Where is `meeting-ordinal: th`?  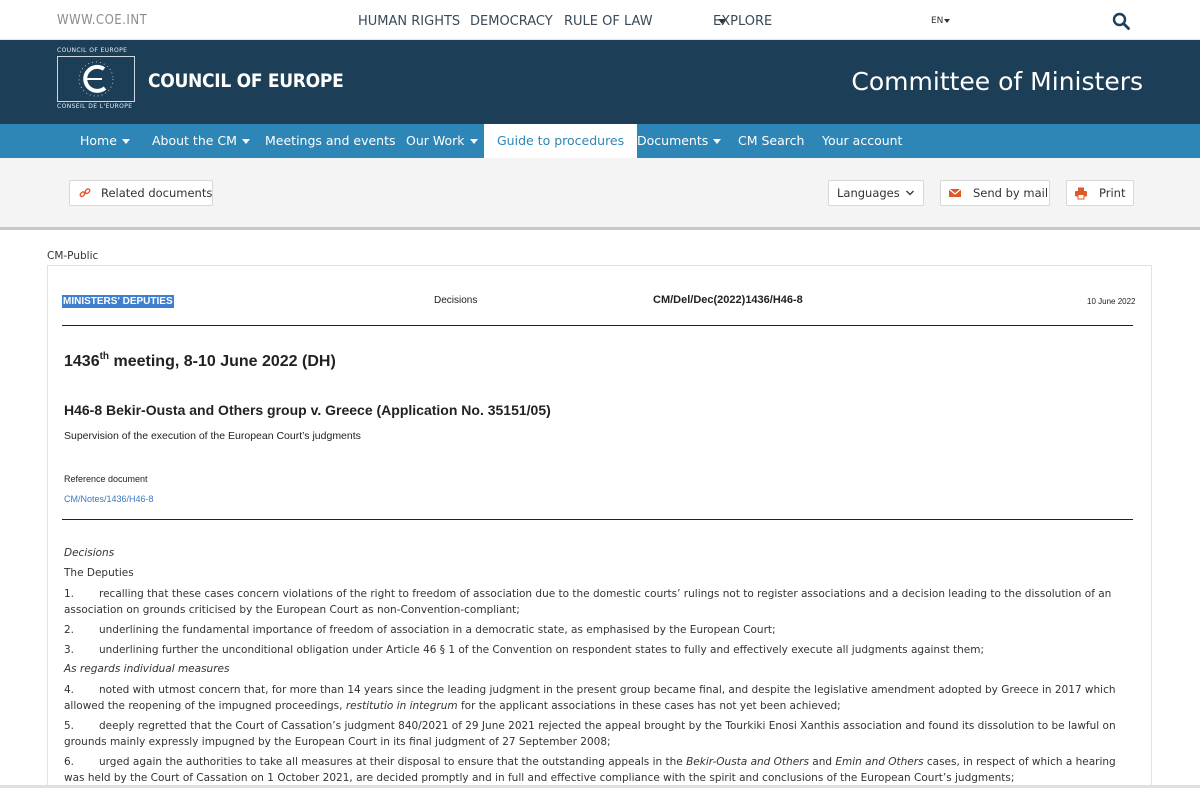
meeting-ordinal: th is located at coordinates (104, 356).